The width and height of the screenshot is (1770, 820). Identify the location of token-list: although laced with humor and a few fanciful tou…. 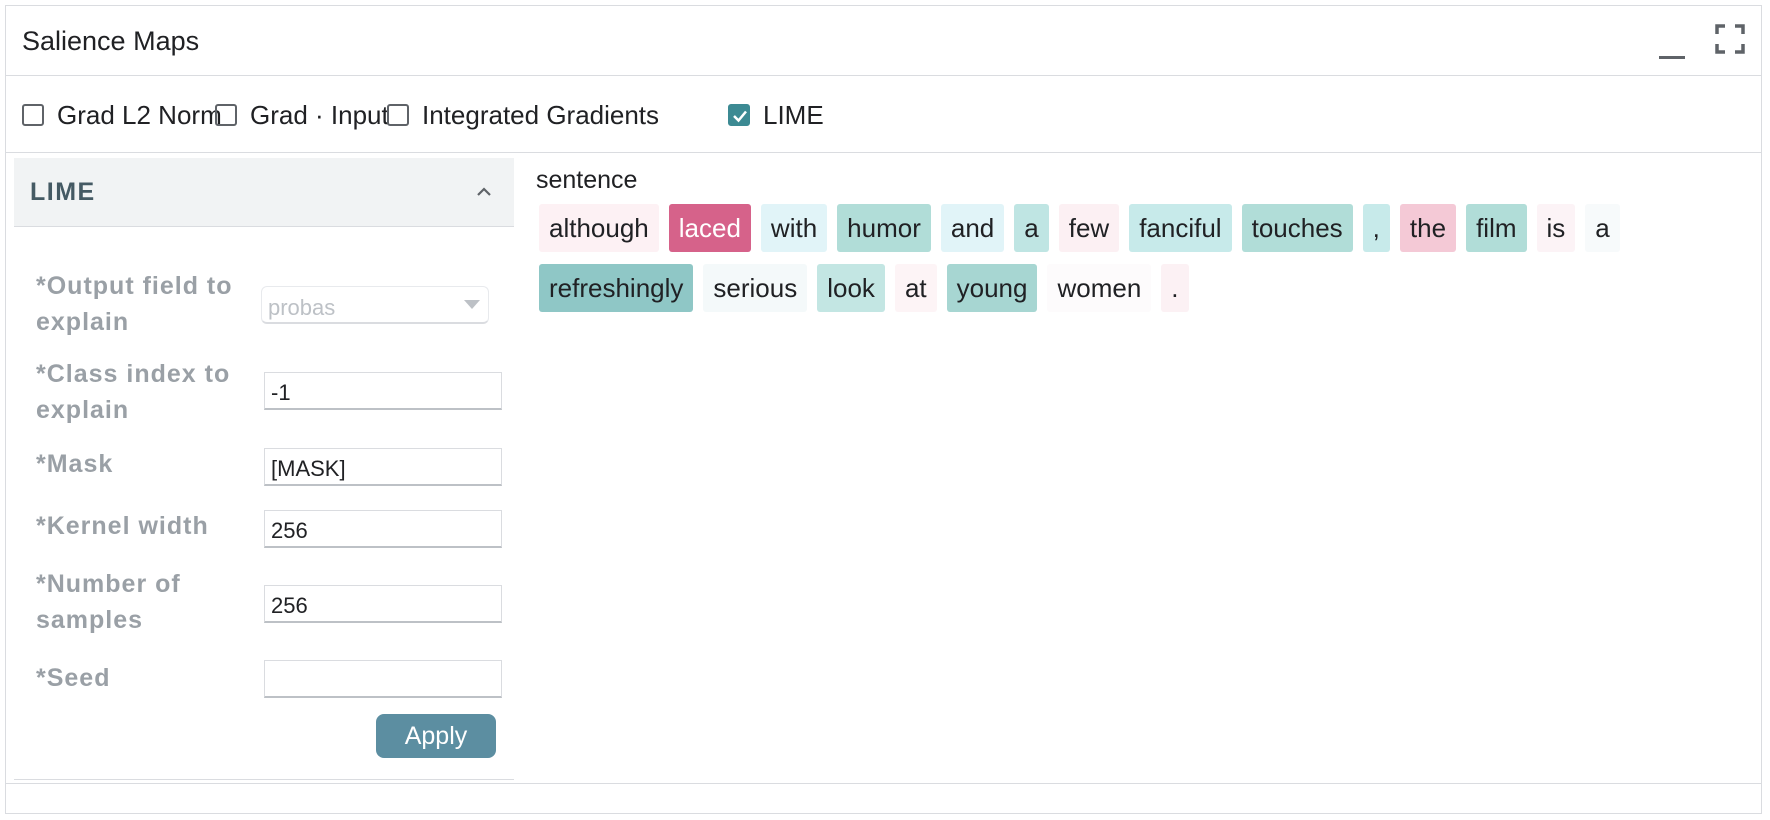
(1129, 258).